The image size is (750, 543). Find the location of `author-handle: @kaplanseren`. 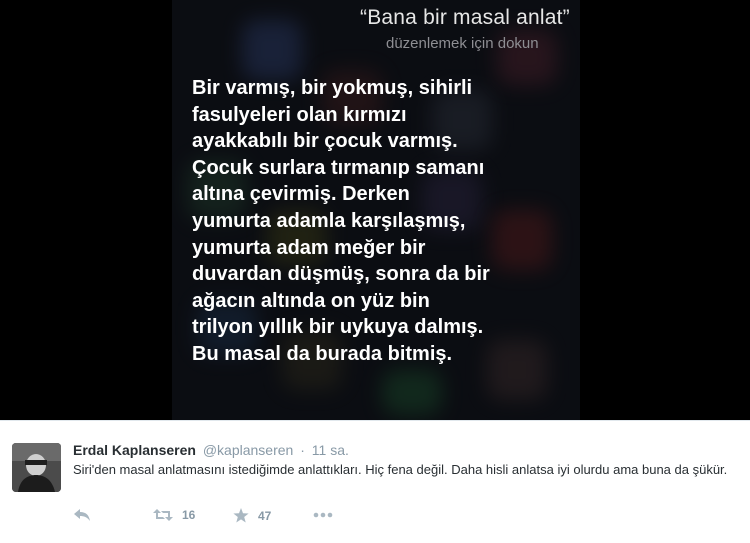

author-handle: @kaplanseren is located at coordinates (248, 450).